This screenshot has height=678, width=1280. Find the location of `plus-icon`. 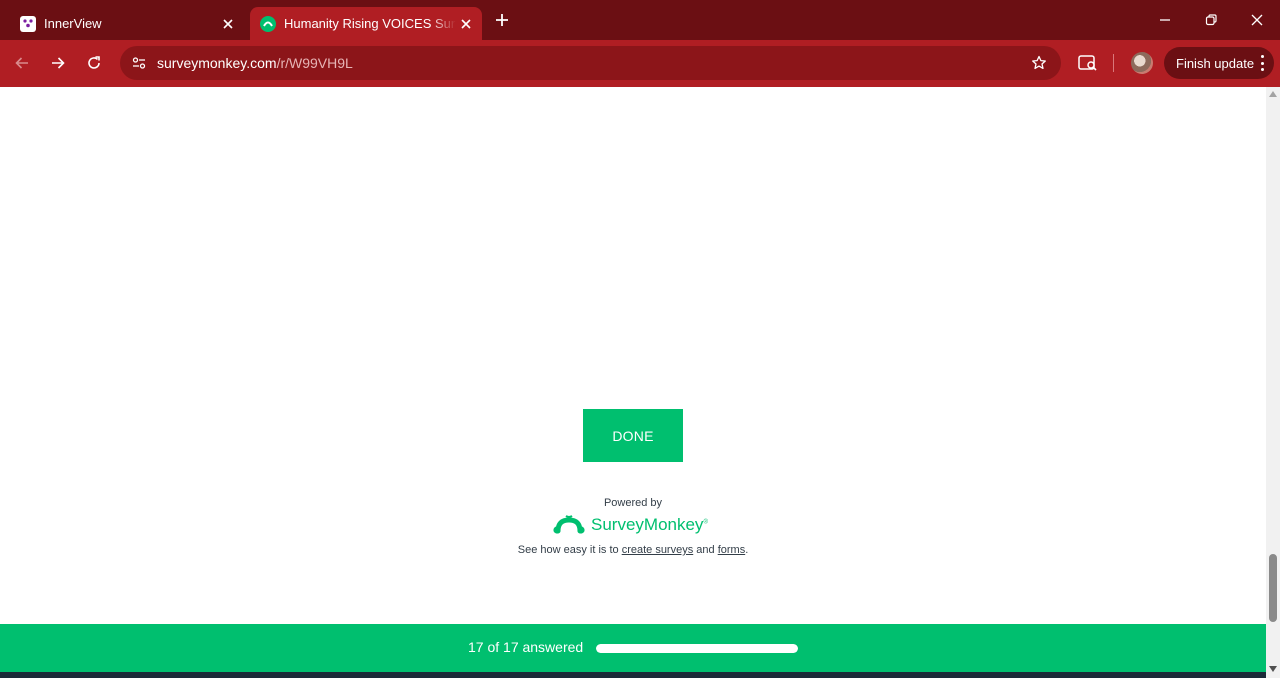

plus-icon is located at coordinates (502, 20).